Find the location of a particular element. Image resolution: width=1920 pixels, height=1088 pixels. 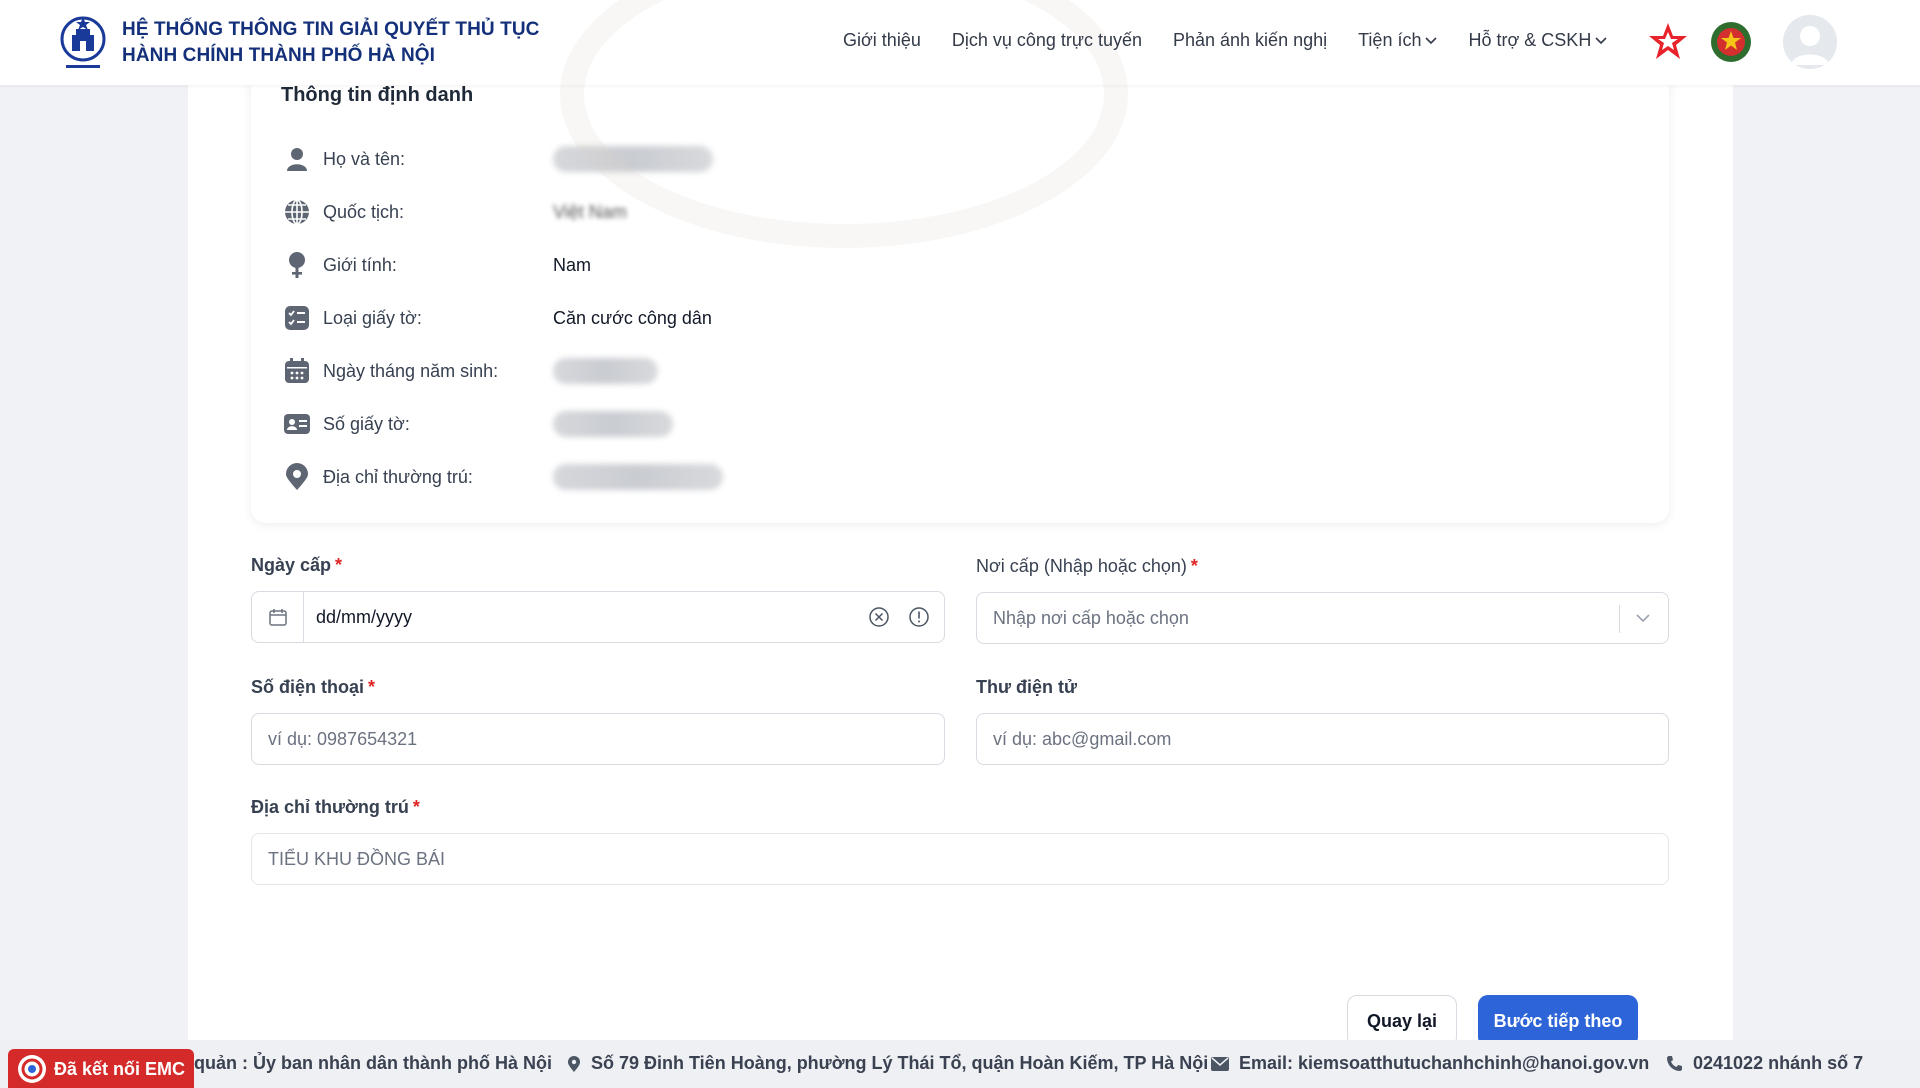

email-label: Thư điện tử is located at coordinates (1026, 687).